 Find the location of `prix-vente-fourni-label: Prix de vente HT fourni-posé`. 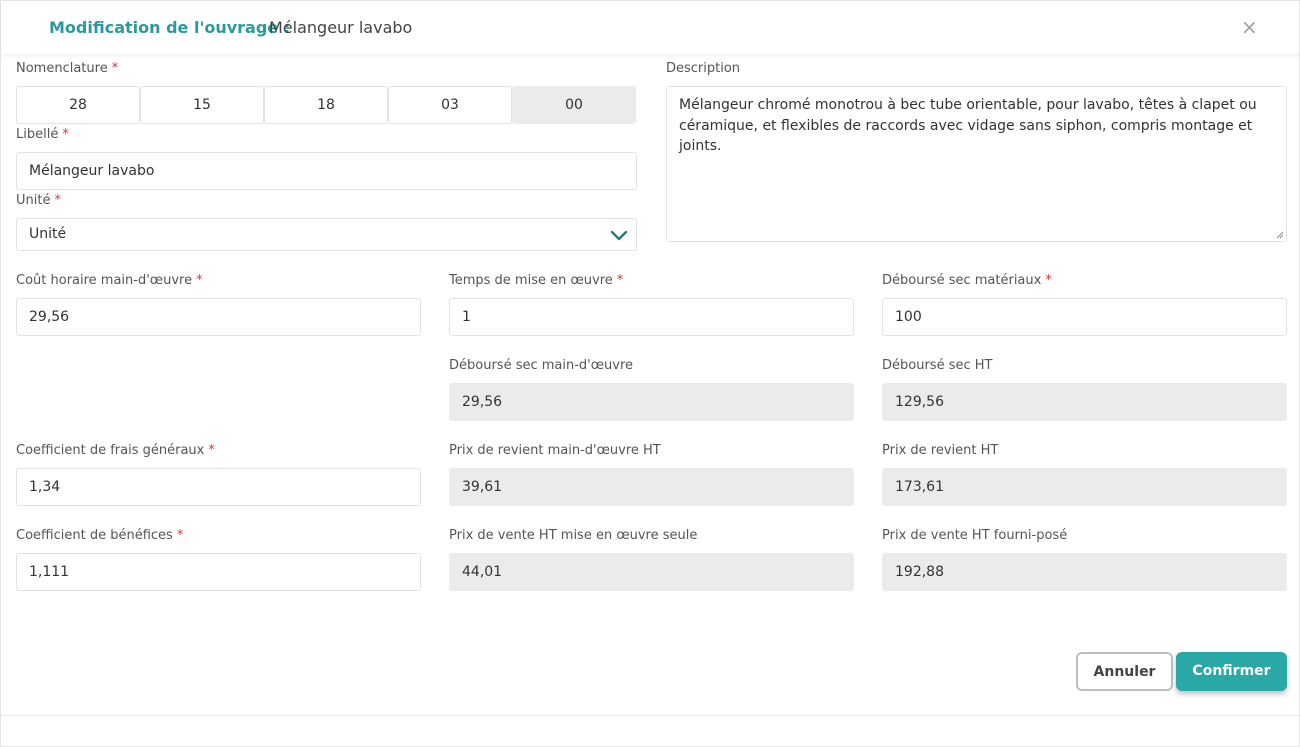

prix-vente-fourni-label: Prix de vente HT fourni-posé is located at coordinates (975, 535).